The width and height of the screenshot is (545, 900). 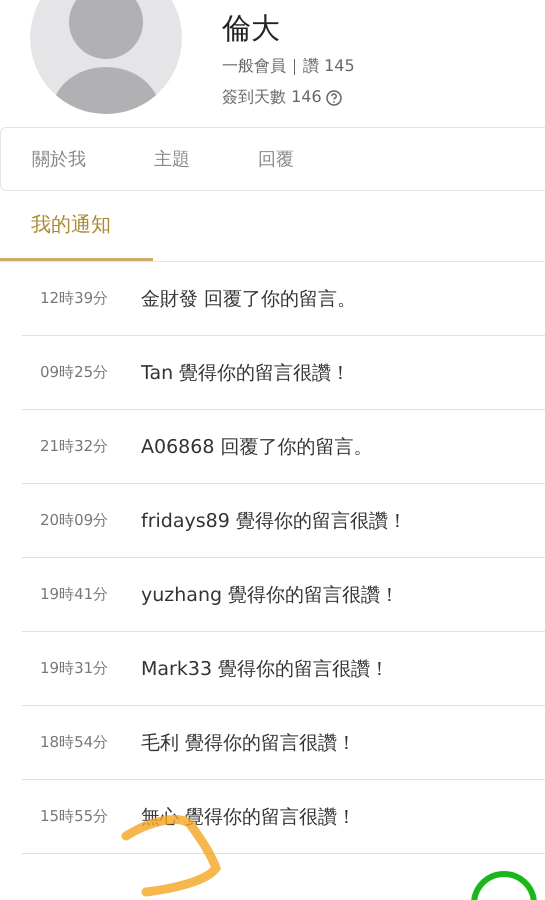 I want to click on profile-tab: 關於我, so click(x=59, y=159).